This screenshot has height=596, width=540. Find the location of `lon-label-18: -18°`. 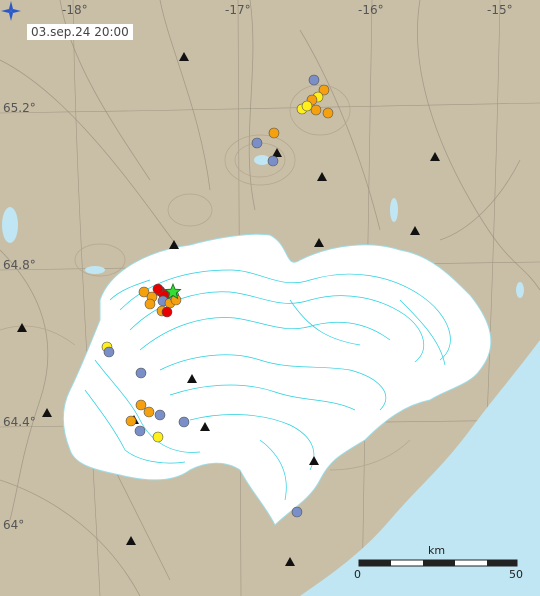

lon-label-18: -18° is located at coordinates (75, 10).